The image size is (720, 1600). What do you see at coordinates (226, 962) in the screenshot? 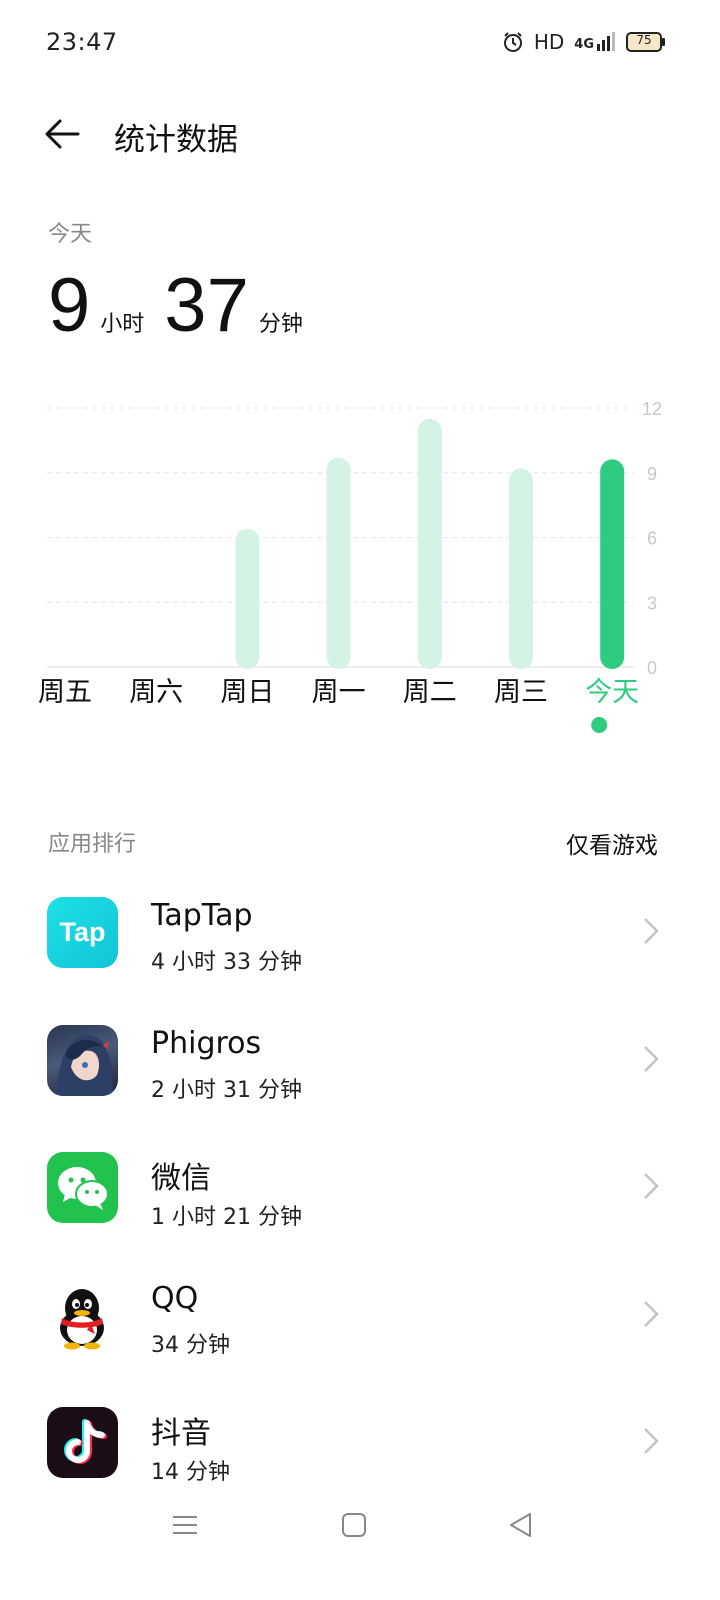
I see `app-usage-time: 4 小时 33 分钟` at bounding box center [226, 962].